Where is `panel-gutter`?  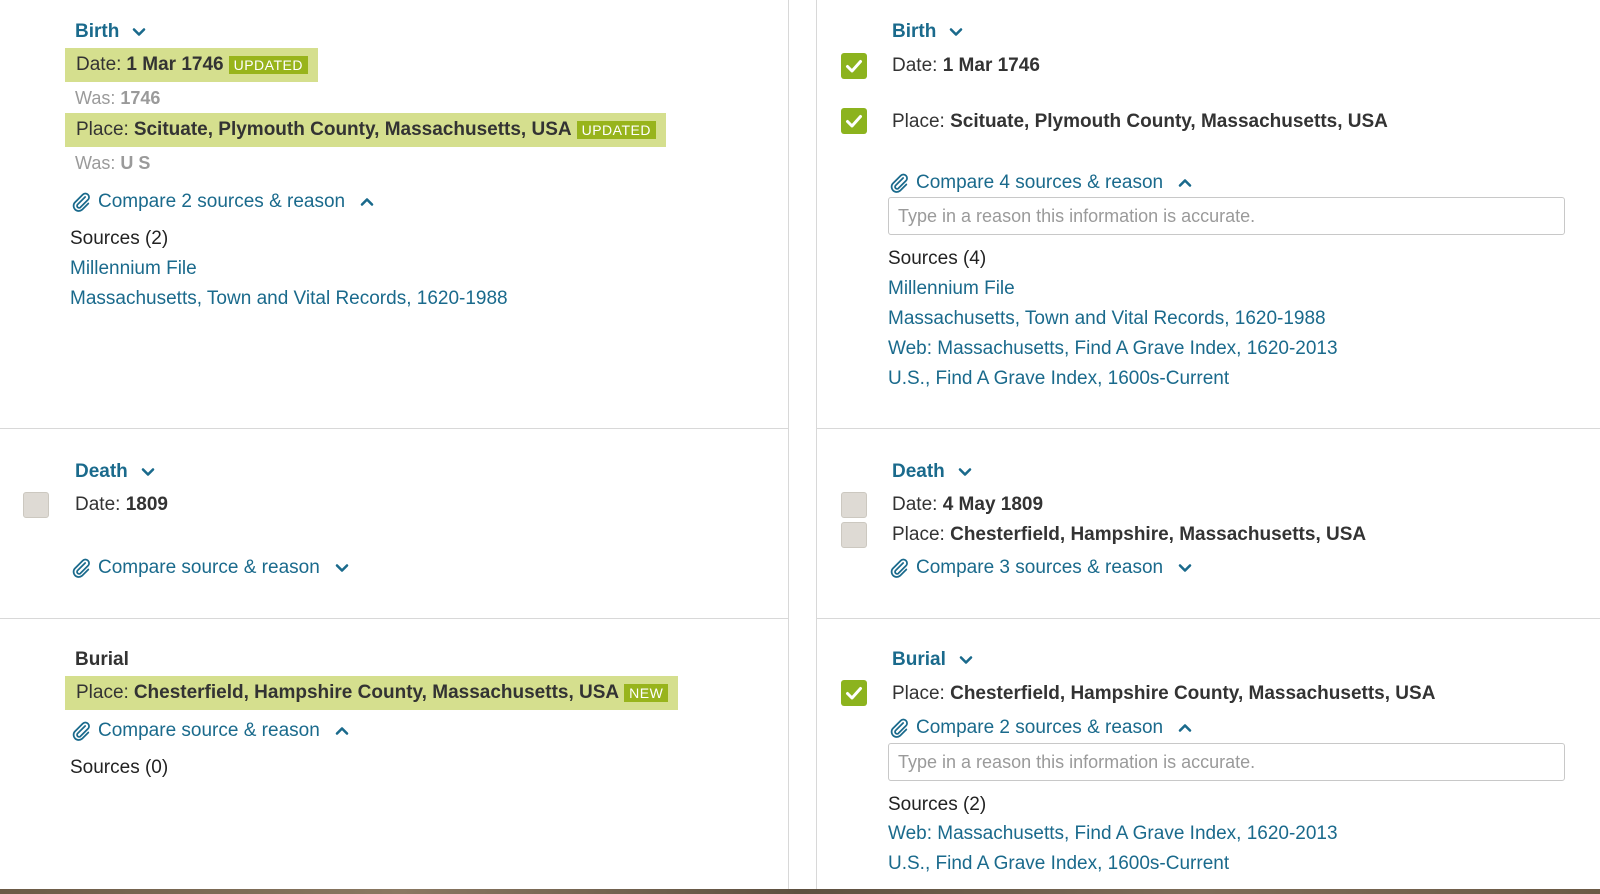
panel-gutter is located at coordinates (802, 445).